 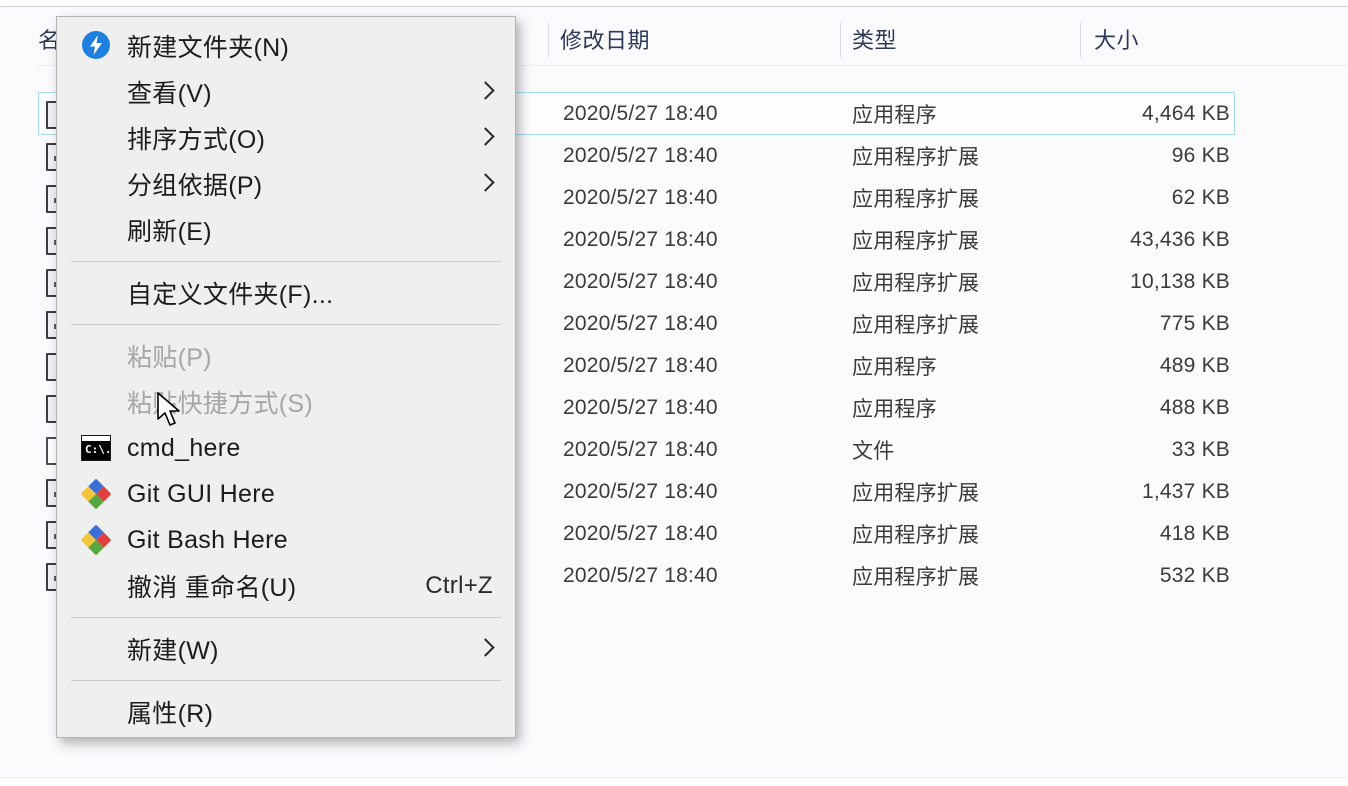 What do you see at coordinates (874, 39) in the screenshot?
I see `column-header-type: 类型` at bounding box center [874, 39].